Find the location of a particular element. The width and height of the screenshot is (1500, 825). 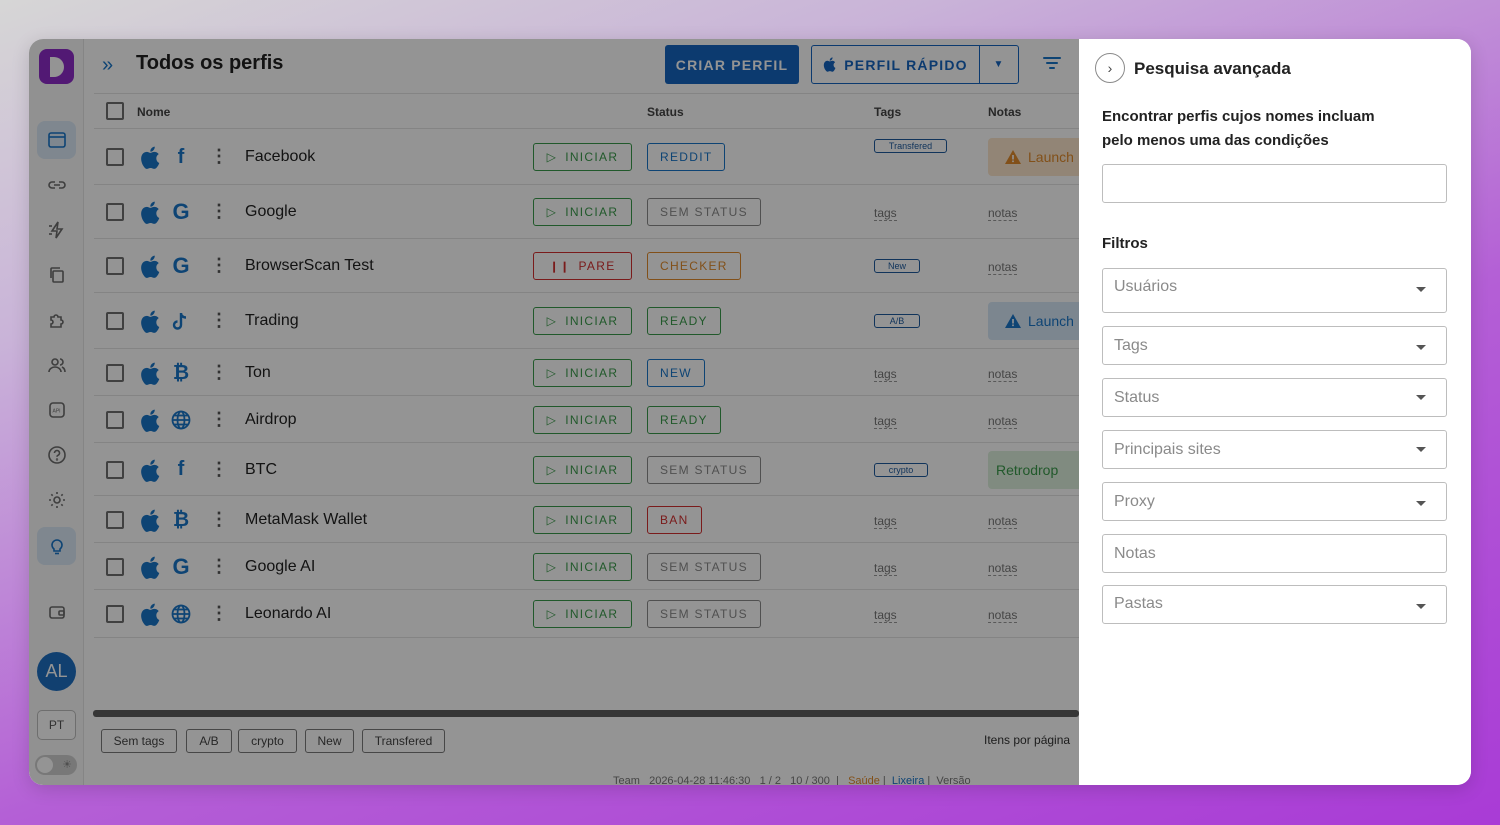

sites-select: Principais sites is located at coordinates (1274, 449).